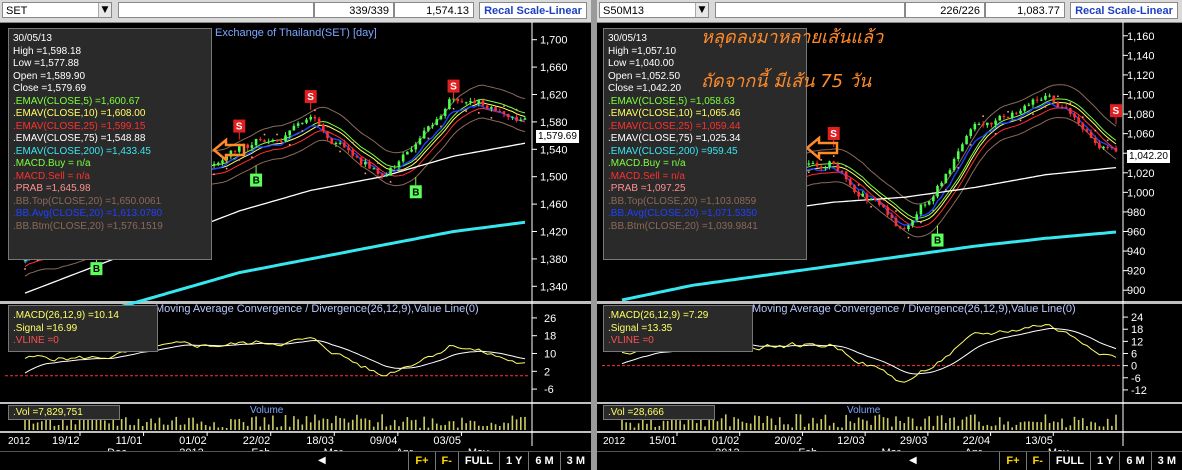  Describe the element at coordinates (267, 410) in the screenshot. I see `volume-title: Volume` at that location.